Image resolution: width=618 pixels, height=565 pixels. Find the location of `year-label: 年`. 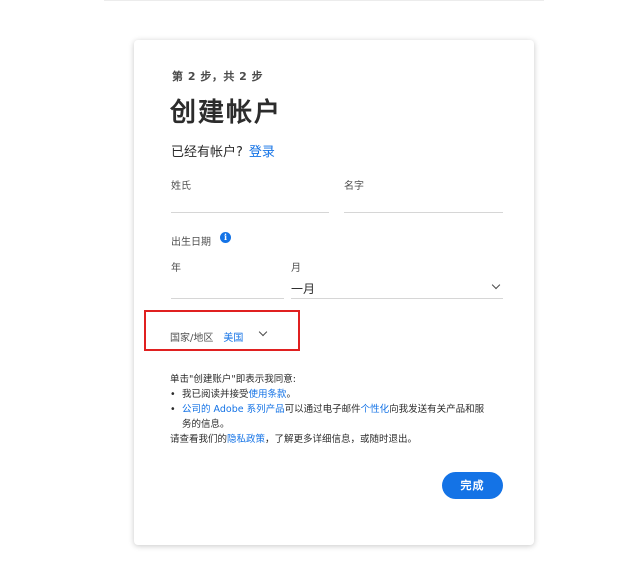

year-label: 年 is located at coordinates (176, 268).